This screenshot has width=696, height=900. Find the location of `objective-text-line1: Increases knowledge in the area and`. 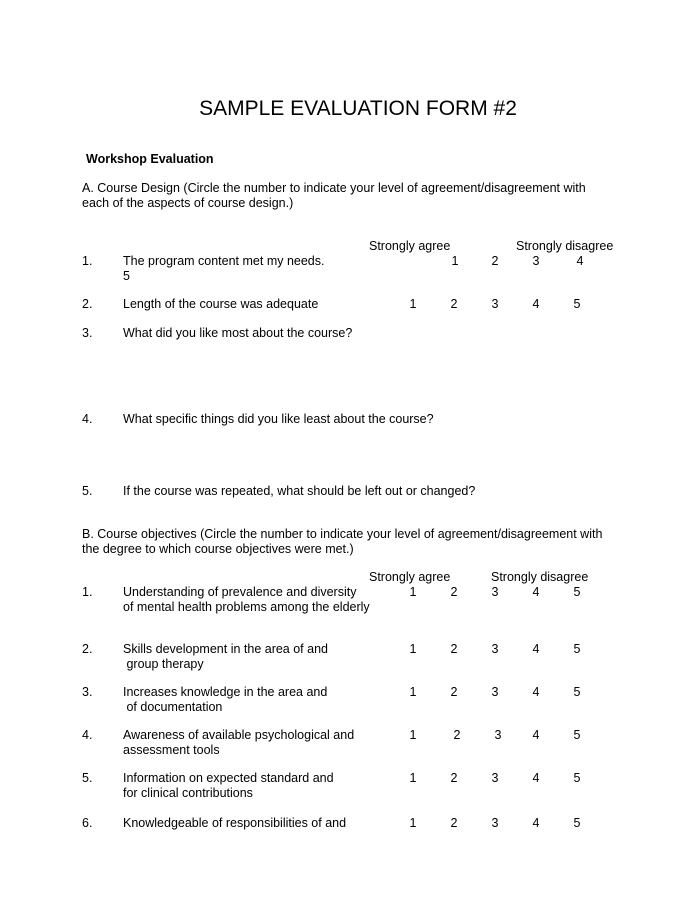

objective-text-line1: Increases knowledge in the area and is located at coordinates (225, 692).